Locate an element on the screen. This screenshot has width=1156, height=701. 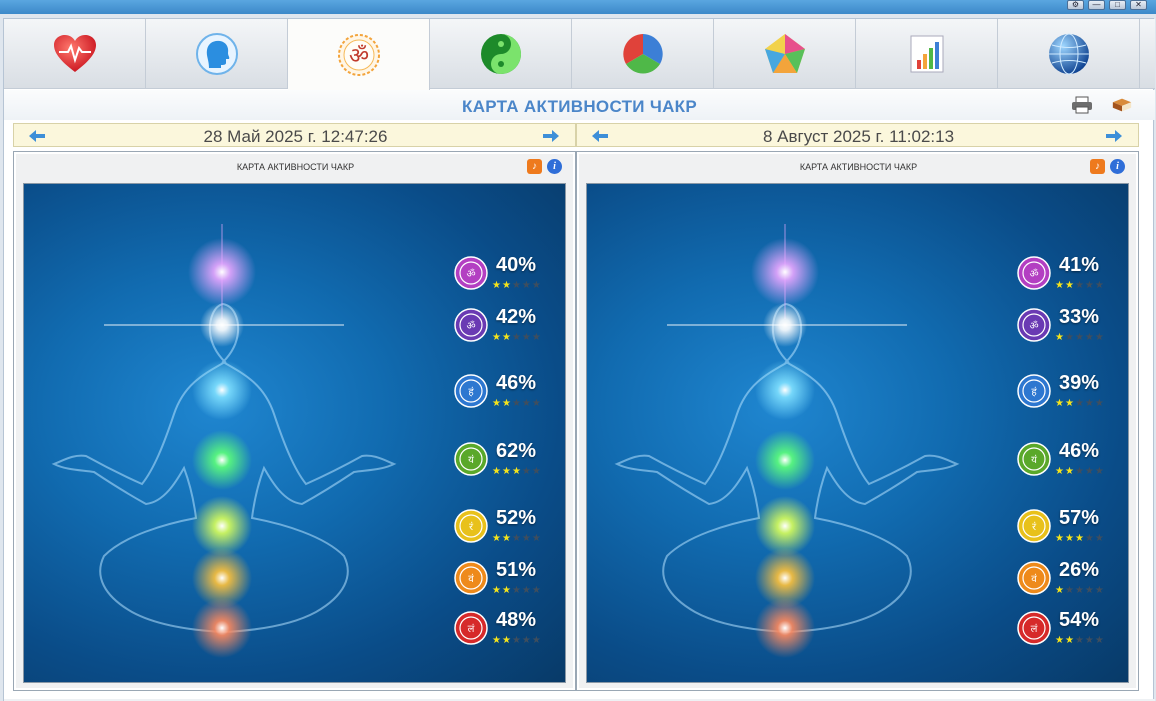
frame-title: КАРТА АКТИВНОСТИ ЧАКР is located at coordinates (295, 167).